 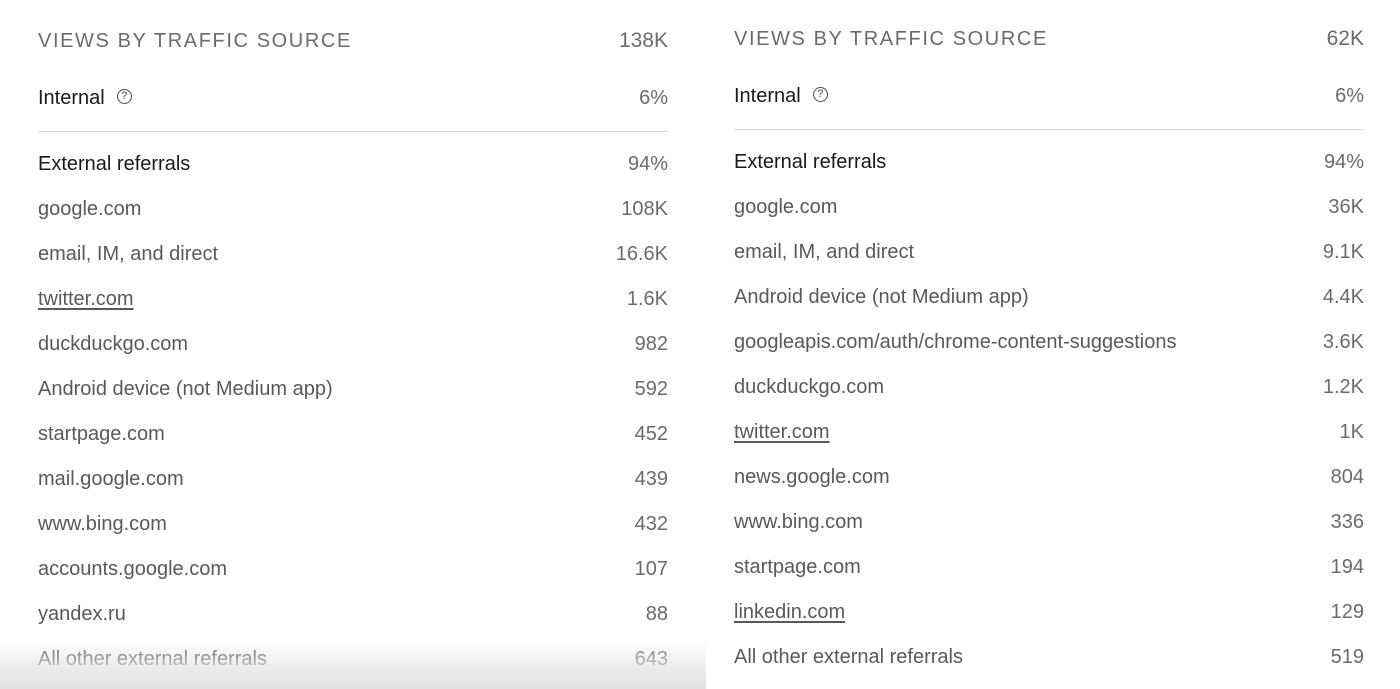 I want to click on referral-row: Android device (not Medium app) 4.4K, so click(x=1049, y=297).